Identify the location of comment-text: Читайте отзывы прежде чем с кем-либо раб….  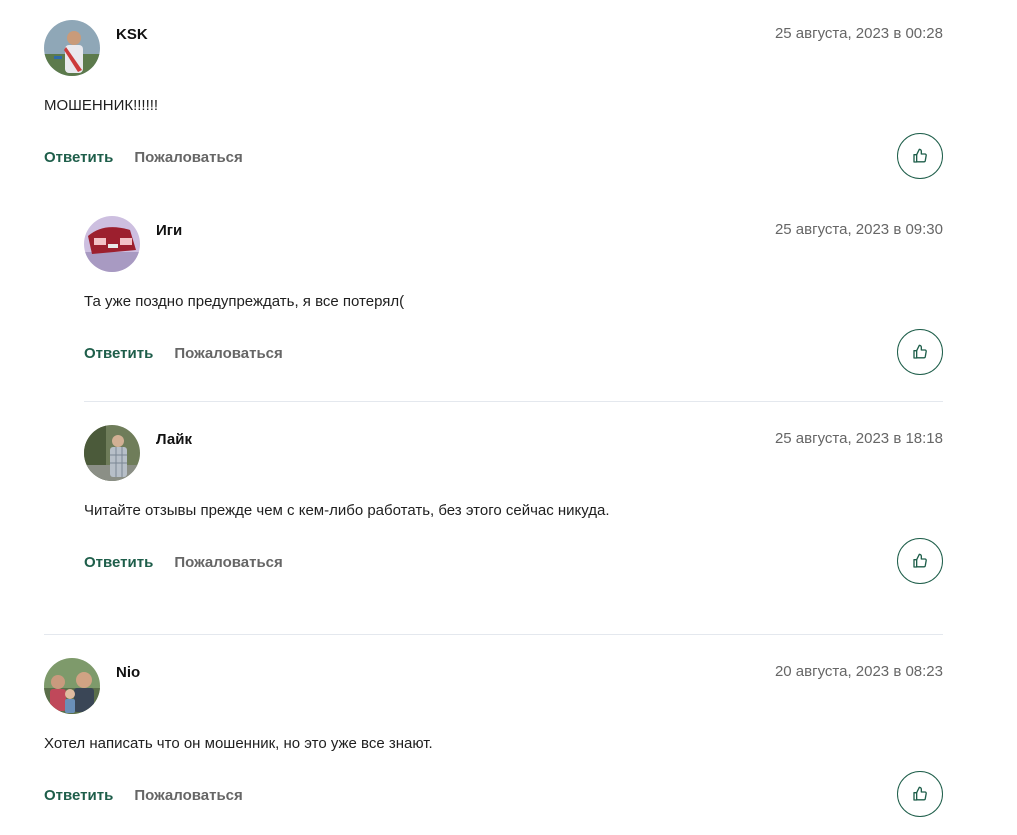
(347, 510).